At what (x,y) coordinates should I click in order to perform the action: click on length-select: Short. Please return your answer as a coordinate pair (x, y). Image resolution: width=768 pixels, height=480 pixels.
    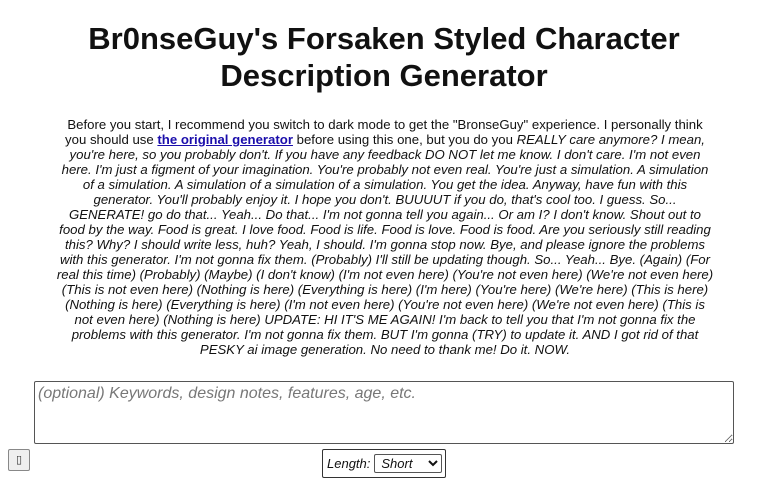
    Looking at the image, I should click on (408, 463).